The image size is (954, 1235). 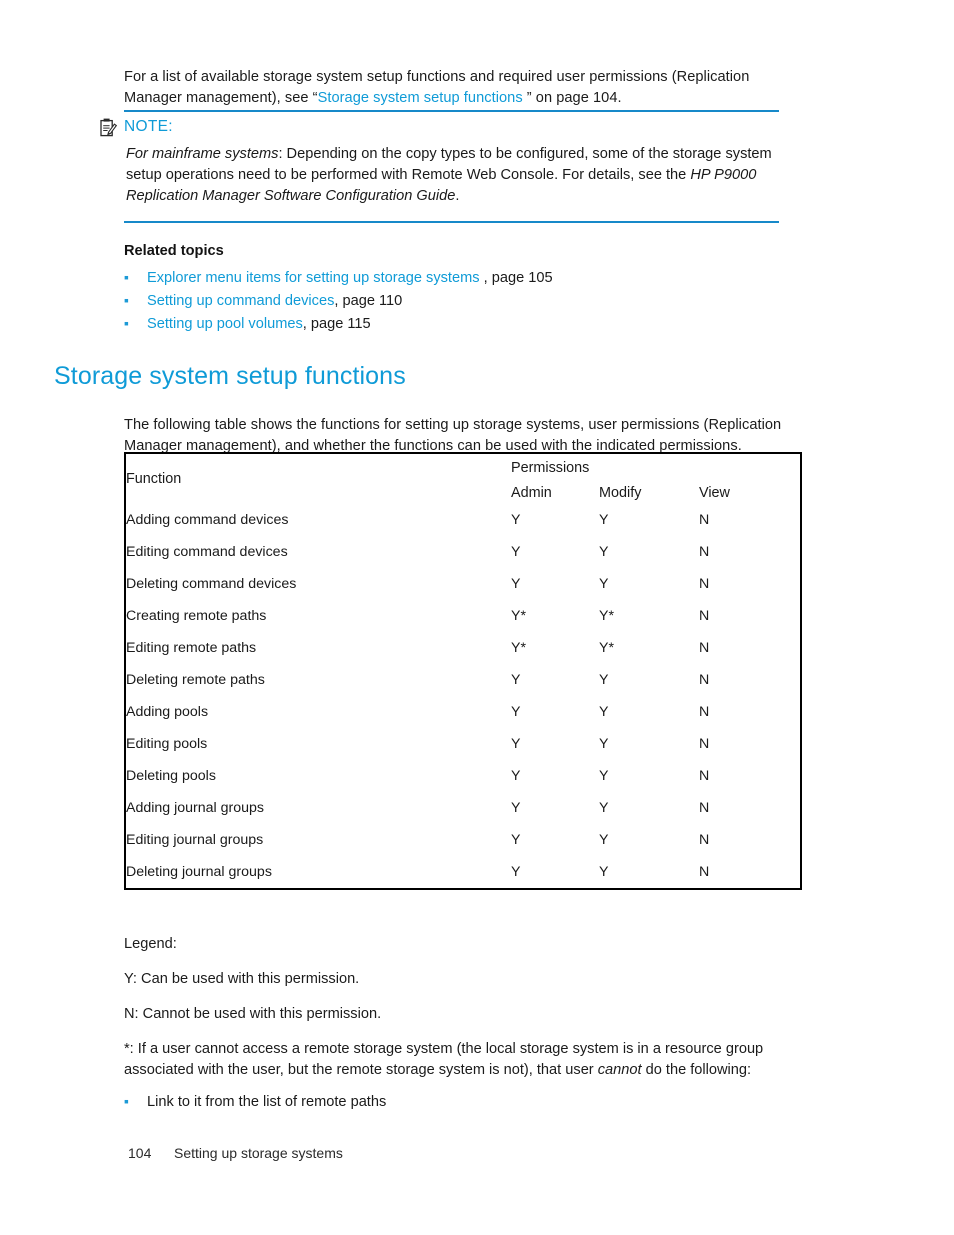 What do you see at coordinates (572, 97) in the screenshot?
I see `intro-text-after: ” on page 104.` at bounding box center [572, 97].